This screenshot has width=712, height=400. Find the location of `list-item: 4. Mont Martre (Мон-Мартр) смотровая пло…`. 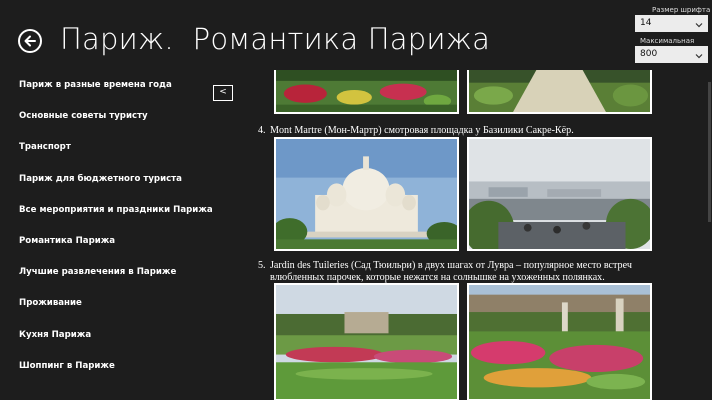

list-item: 4. Mont Martre (Мон-Мартр) смотровая пло… is located at coordinates (464, 131).